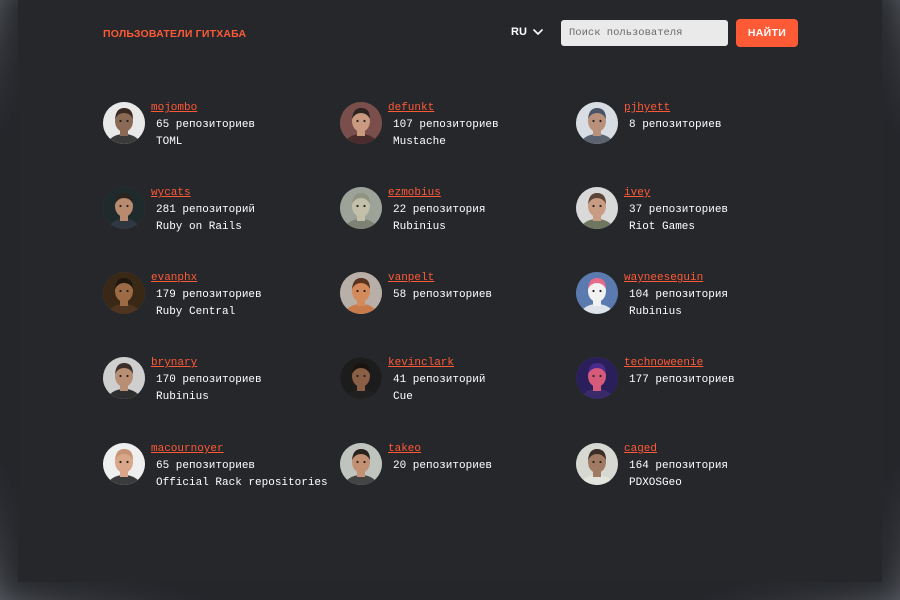 The image size is (900, 600). What do you see at coordinates (421, 363) in the screenshot?
I see `user-login-link: kevinclark` at bounding box center [421, 363].